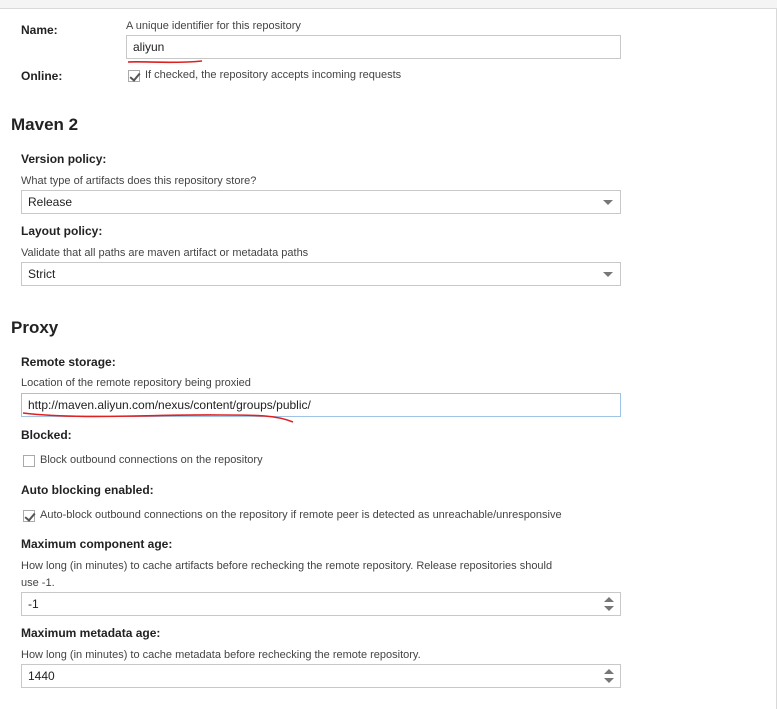 This screenshot has height=709, width=777. What do you see at coordinates (373, 47) in the screenshot?
I see `name-input: aliyun` at bounding box center [373, 47].